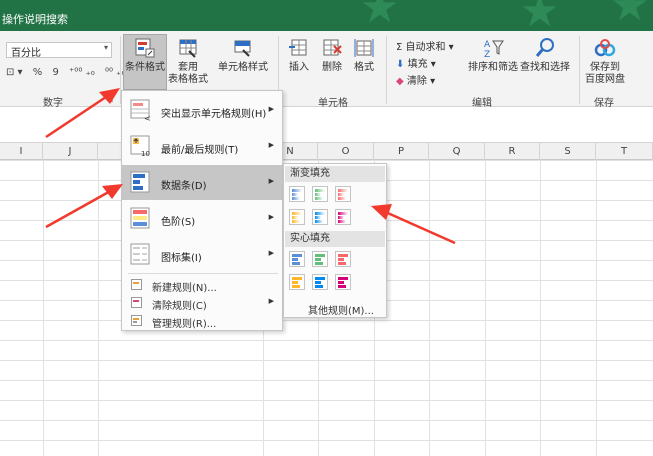 This screenshot has height=456, width=653. What do you see at coordinates (136, 320) in the screenshot?
I see `manage-rules-icon` at bounding box center [136, 320].